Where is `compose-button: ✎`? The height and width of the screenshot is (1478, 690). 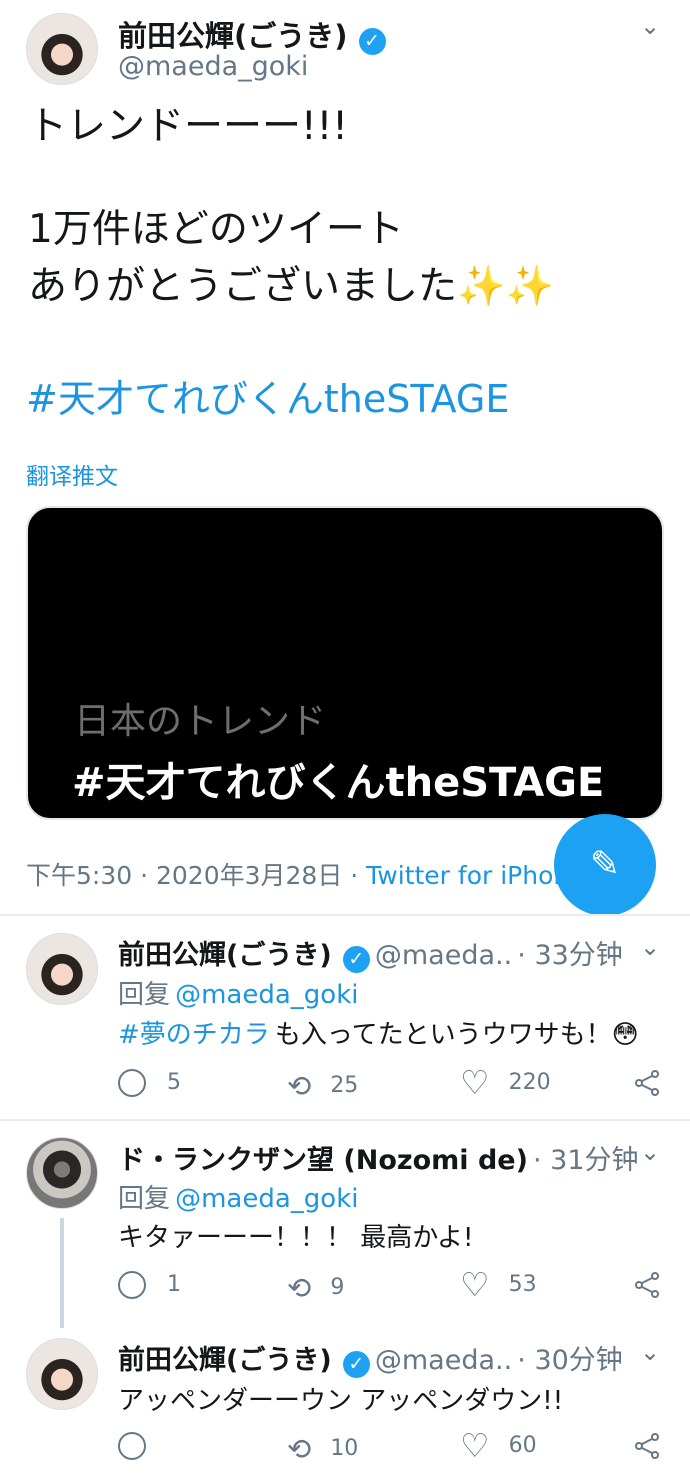
compose-button: ✎ is located at coordinates (605, 865).